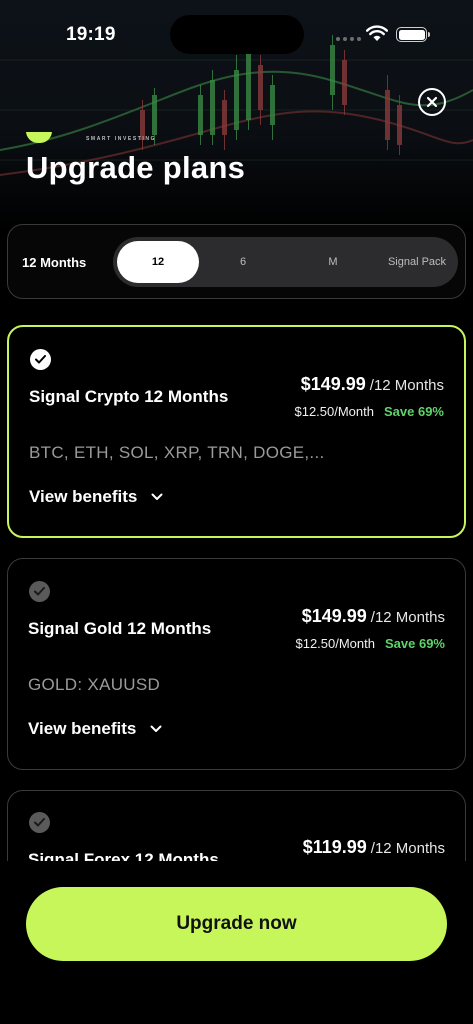  What do you see at coordinates (158, 262) in the screenshot?
I see `segment-option-12: 12` at bounding box center [158, 262].